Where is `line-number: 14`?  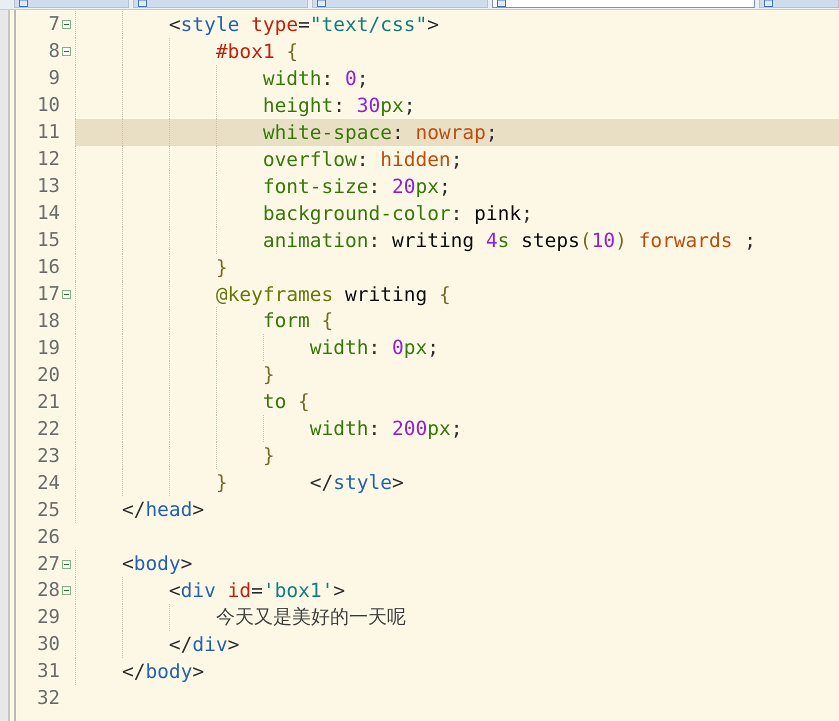 line-number: 14 is located at coordinates (48, 213).